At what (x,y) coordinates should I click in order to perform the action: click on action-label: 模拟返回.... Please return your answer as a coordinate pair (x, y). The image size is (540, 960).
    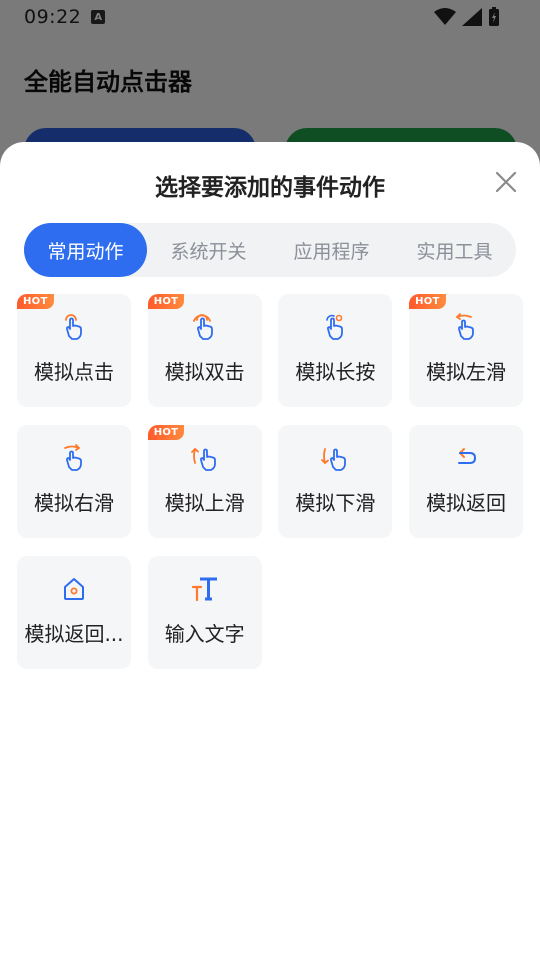
    Looking at the image, I should click on (74, 634).